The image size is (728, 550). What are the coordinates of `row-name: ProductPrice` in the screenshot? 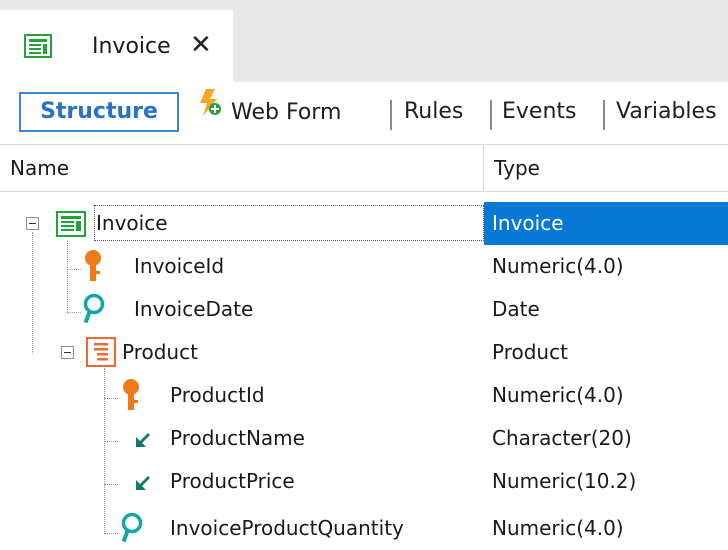 It's located at (232, 481).